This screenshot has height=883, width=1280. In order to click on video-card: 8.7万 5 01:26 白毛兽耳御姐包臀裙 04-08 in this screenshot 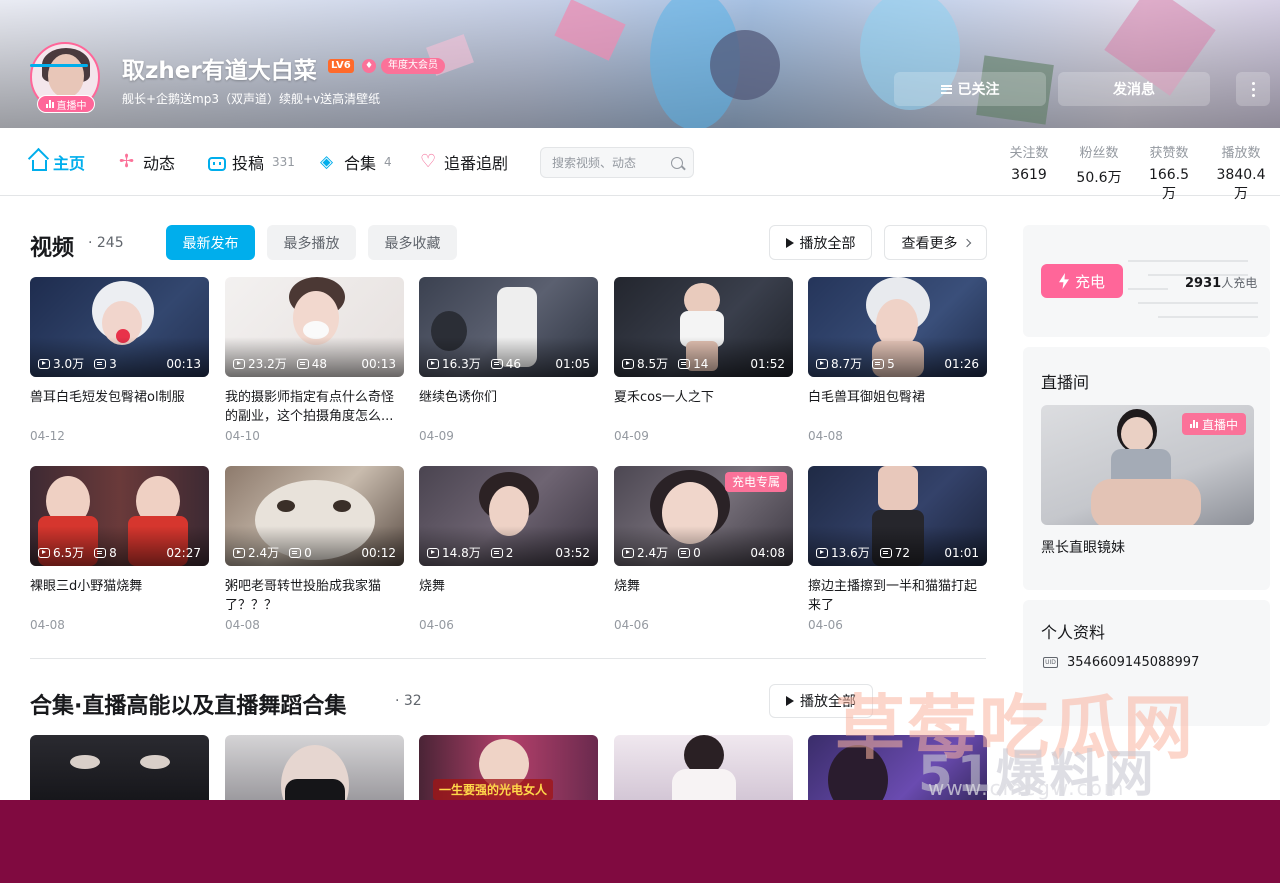, I will do `click(897, 360)`.